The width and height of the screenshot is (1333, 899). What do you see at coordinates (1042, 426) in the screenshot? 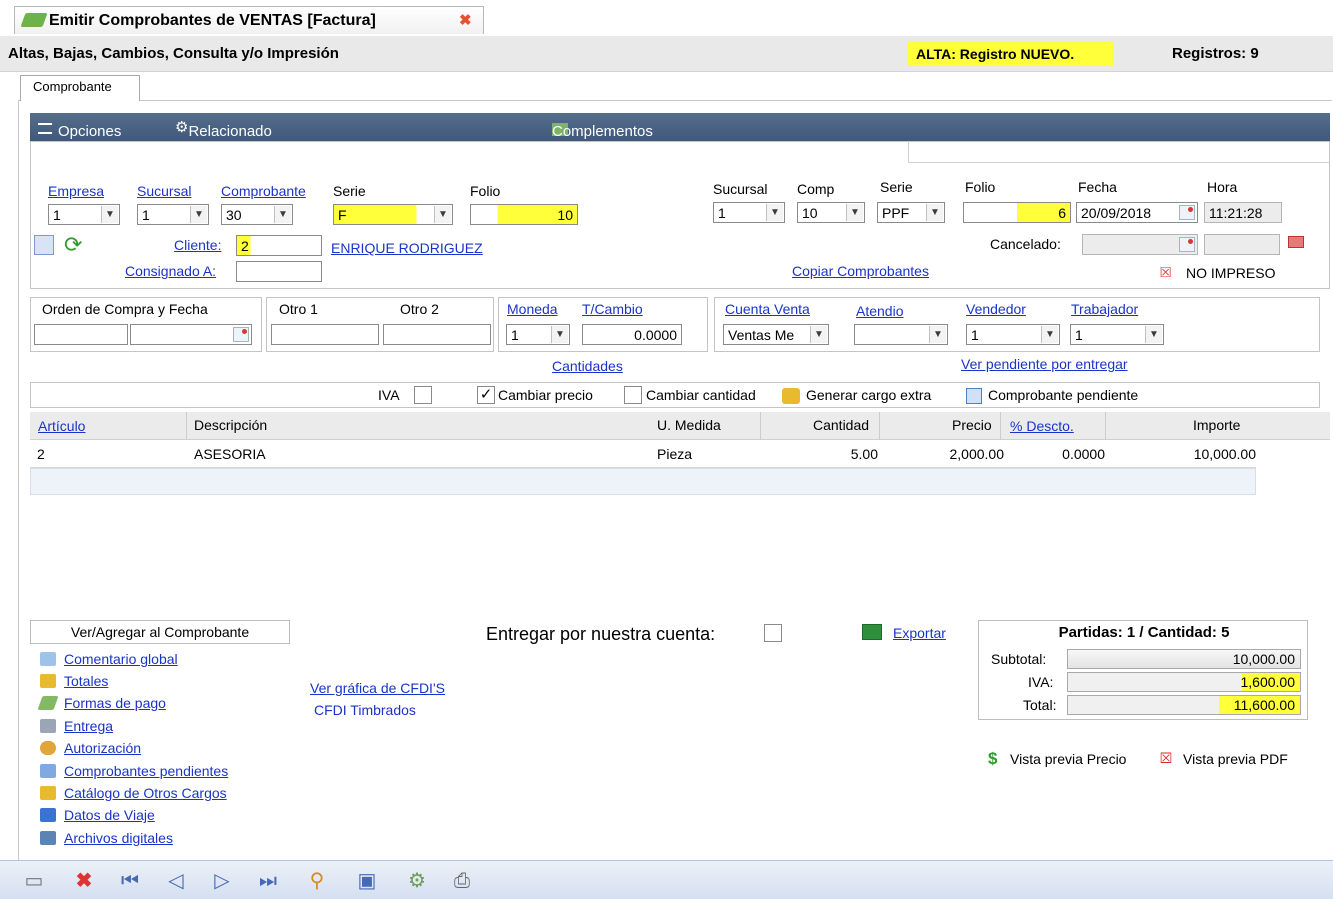
I see `col-descto: % Descto.` at bounding box center [1042, 426].